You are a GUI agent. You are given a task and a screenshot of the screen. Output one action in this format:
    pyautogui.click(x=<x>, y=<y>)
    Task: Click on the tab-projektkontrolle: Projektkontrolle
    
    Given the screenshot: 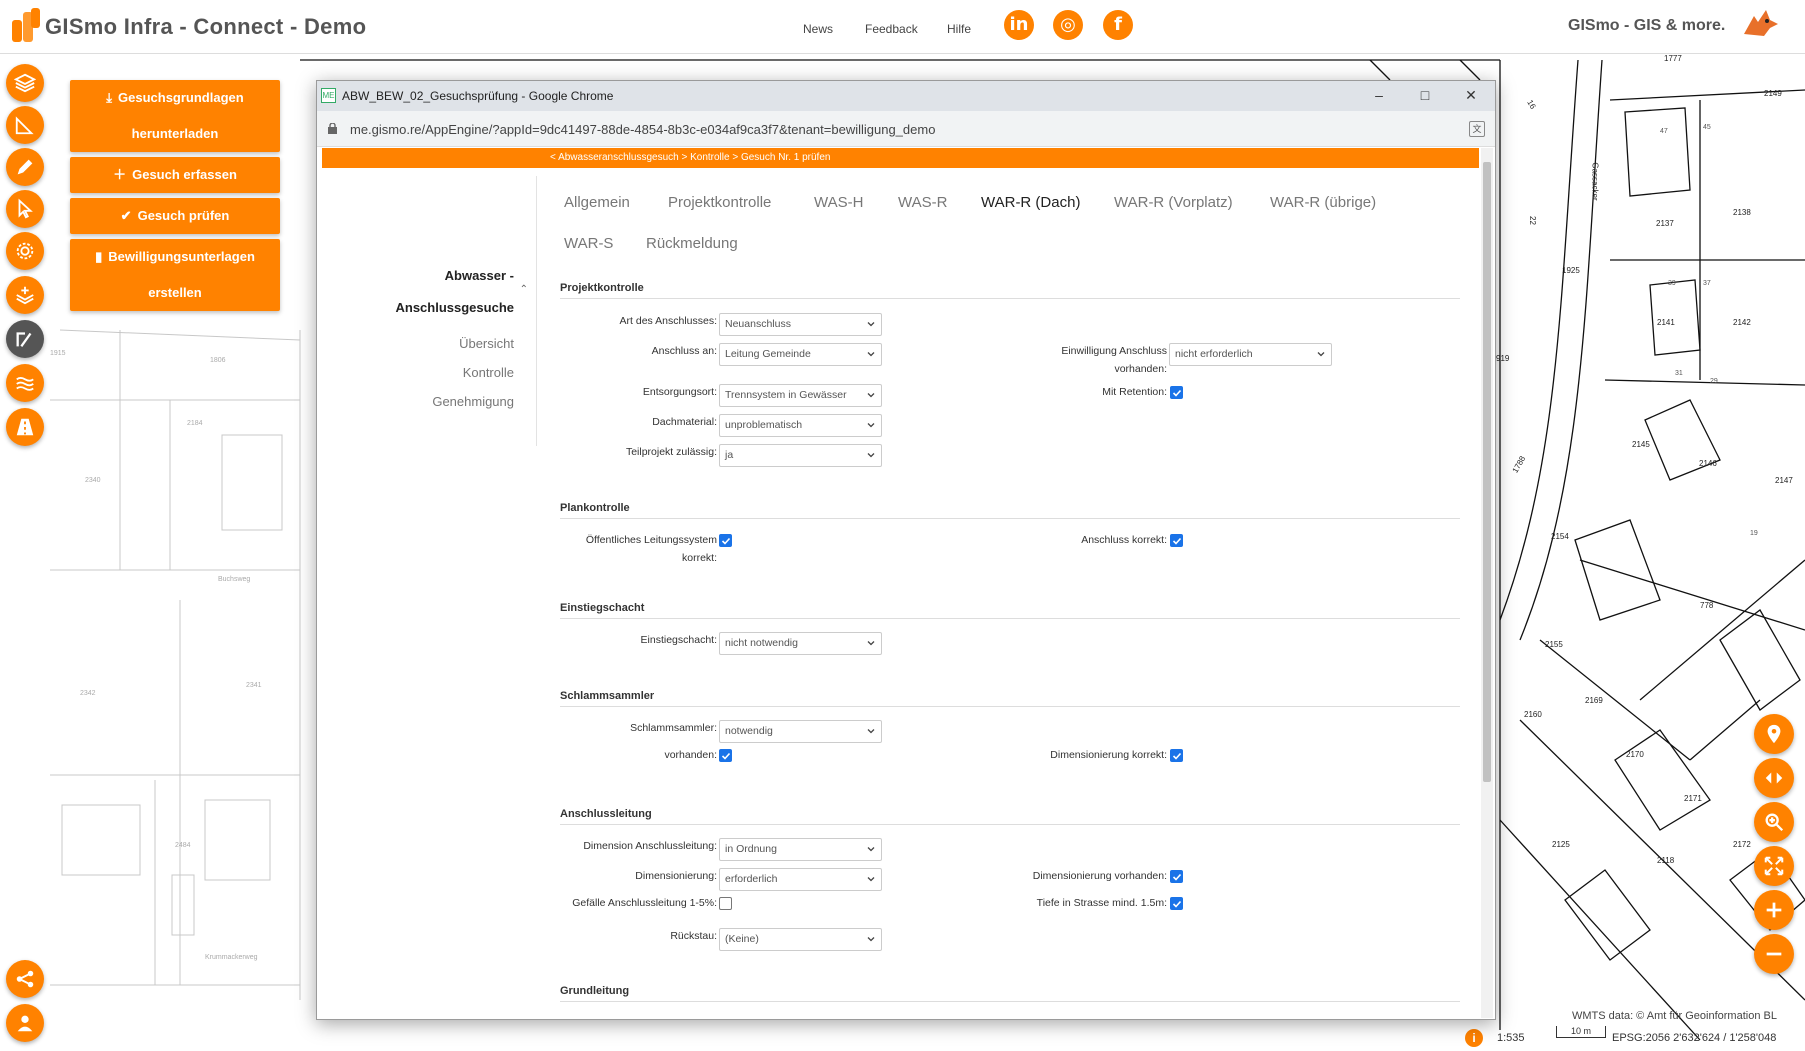 What is the action you would take?
    pyautogui.click(x=719, y=202)
    